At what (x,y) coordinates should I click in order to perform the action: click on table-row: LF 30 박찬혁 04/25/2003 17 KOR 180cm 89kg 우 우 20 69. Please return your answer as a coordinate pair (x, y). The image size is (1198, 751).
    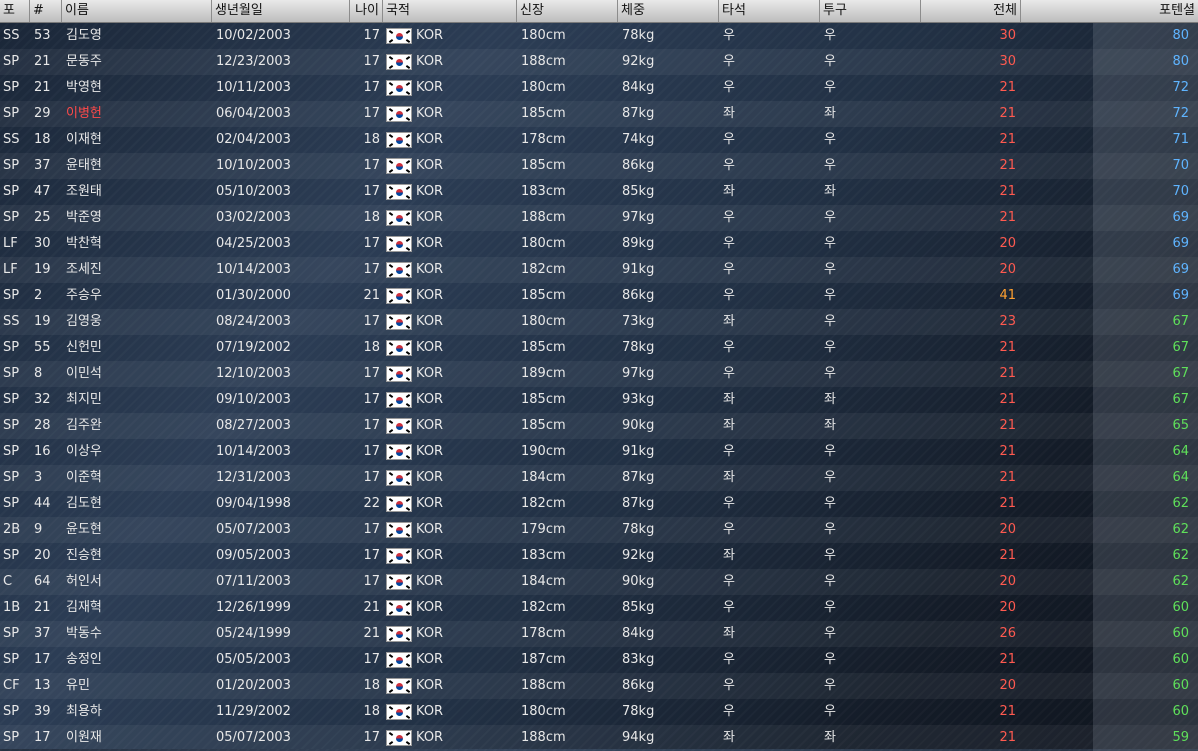
    Looking at the image, I should click on (599, 244).